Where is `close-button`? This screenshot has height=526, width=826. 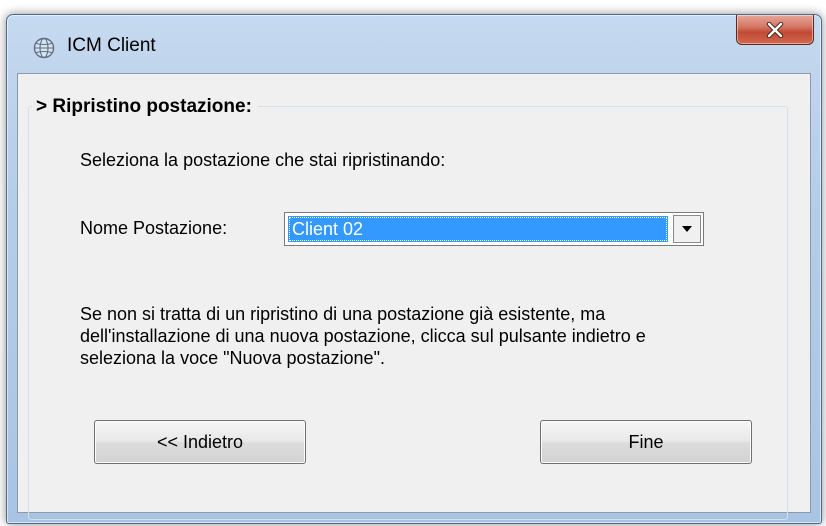
close-button is located at coordinates (775, 30).